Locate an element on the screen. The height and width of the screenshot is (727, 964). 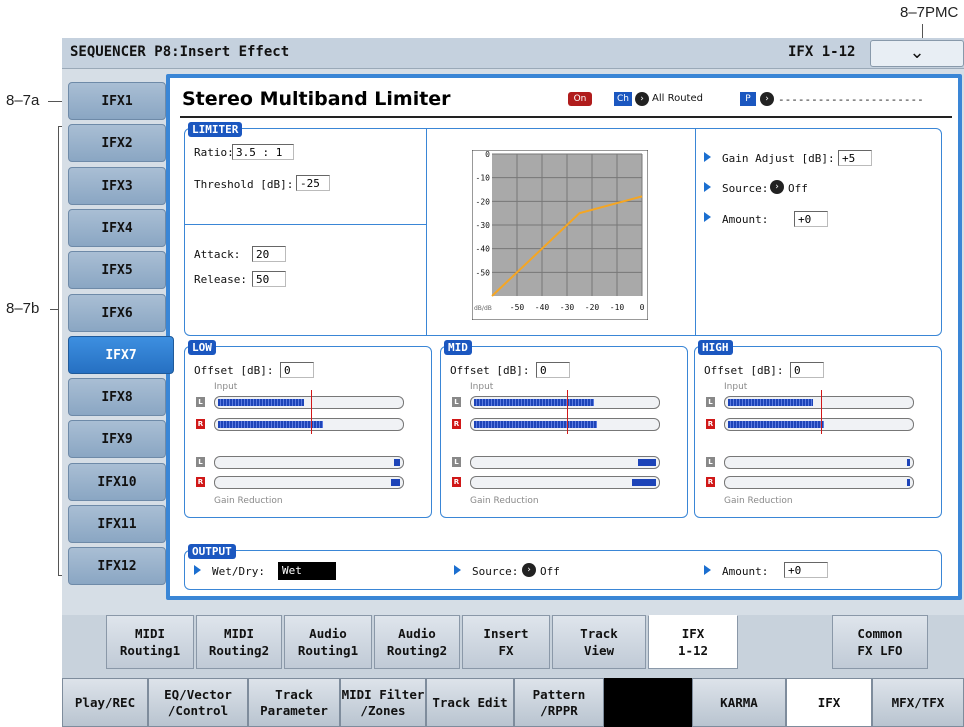
tab-line1: KARMA is located at coordinates (739, 702).